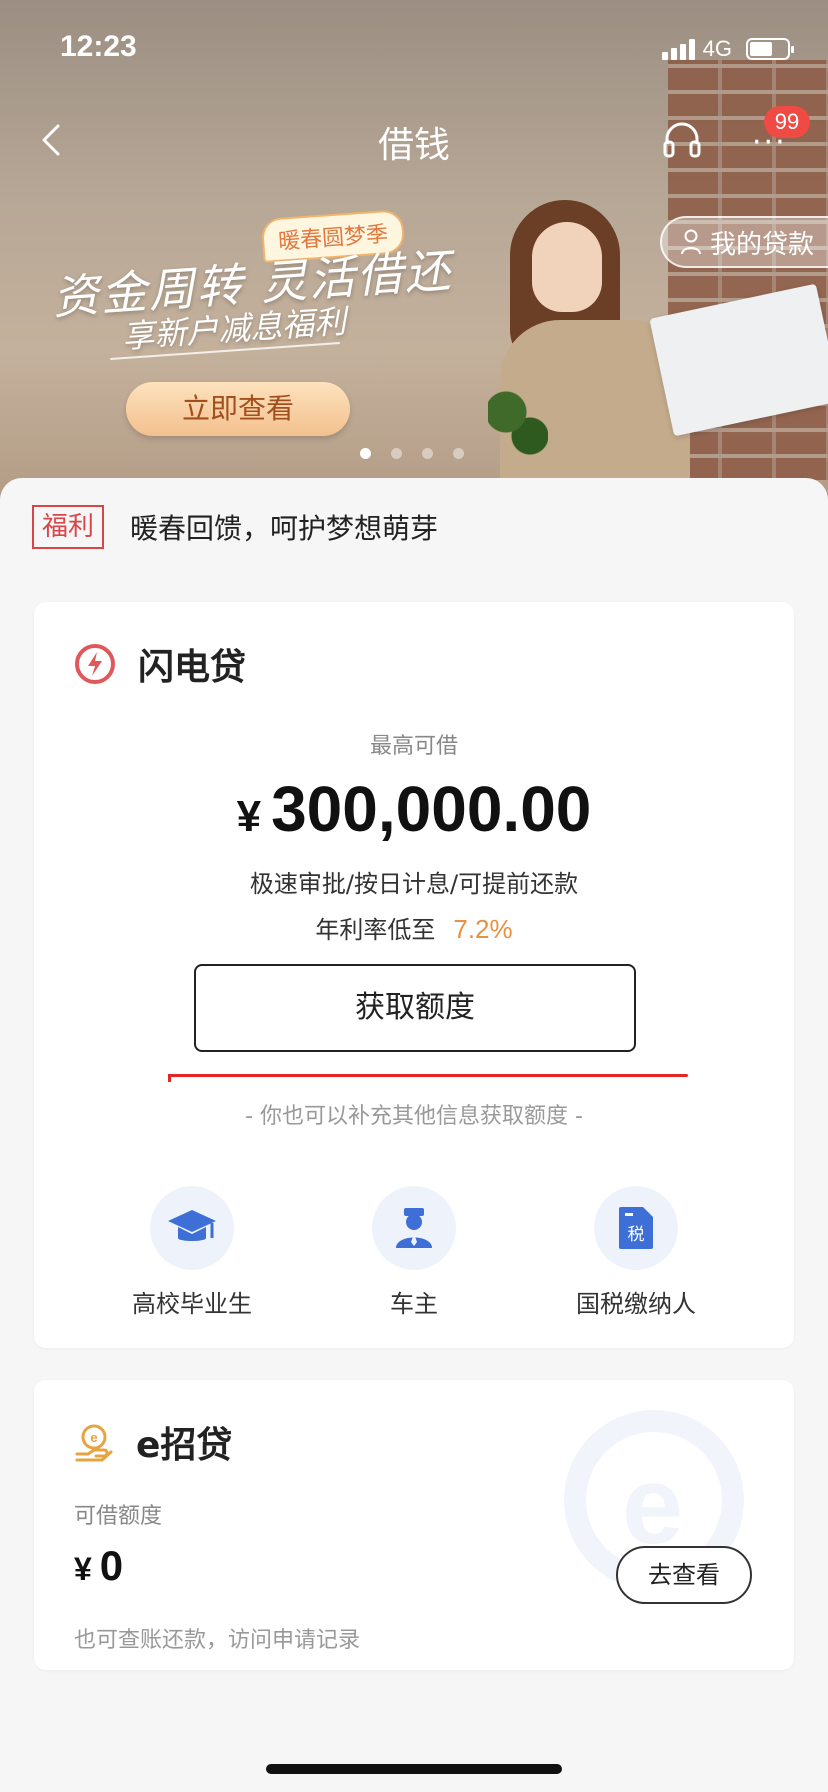 The width and height of the screenshot is (828, 1792). Describe the element at coordinates (678, 49) in the screenshot. I see `signal-icon` at that location.